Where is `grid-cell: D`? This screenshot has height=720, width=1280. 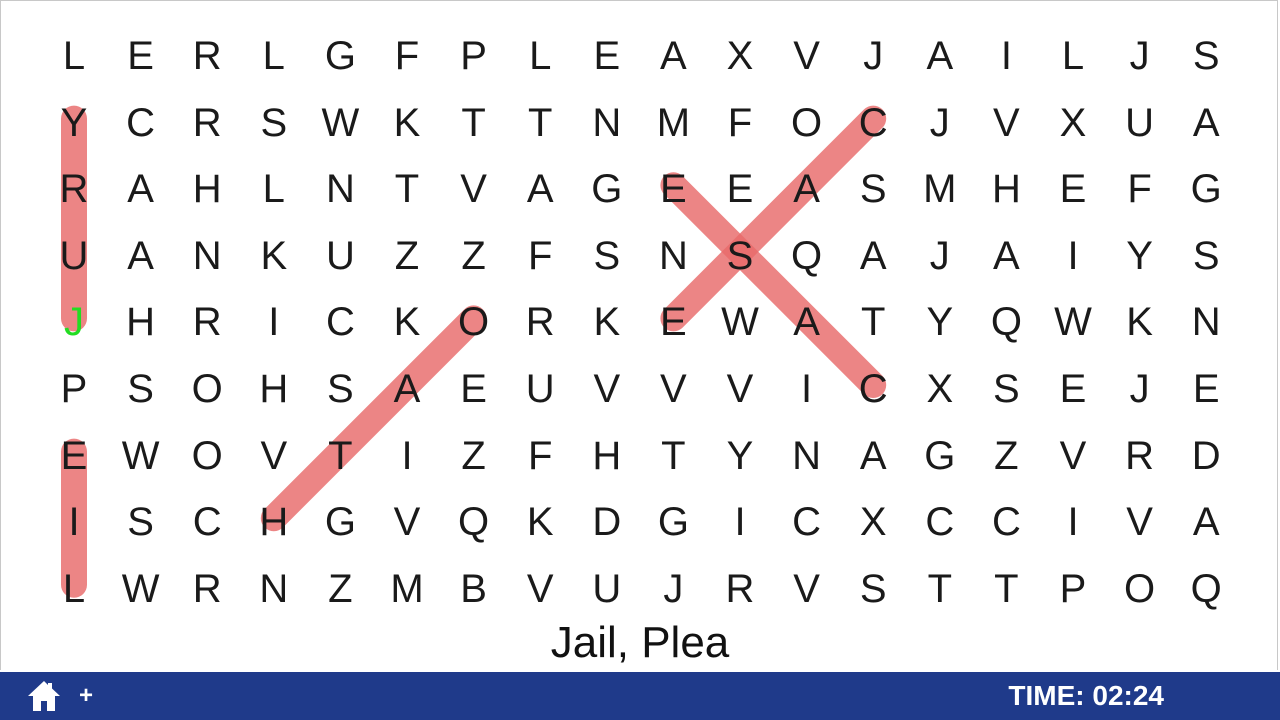 grid-cell: D is located at coordinates (607, 522).